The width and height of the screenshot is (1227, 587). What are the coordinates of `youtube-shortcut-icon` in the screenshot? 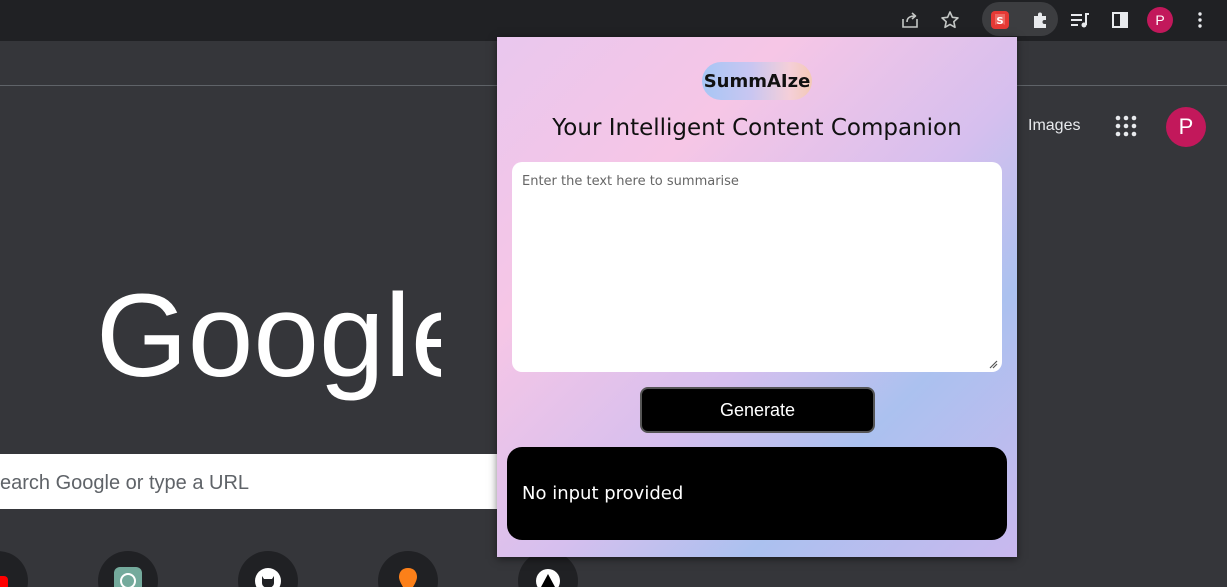 It's located at (14, 569).